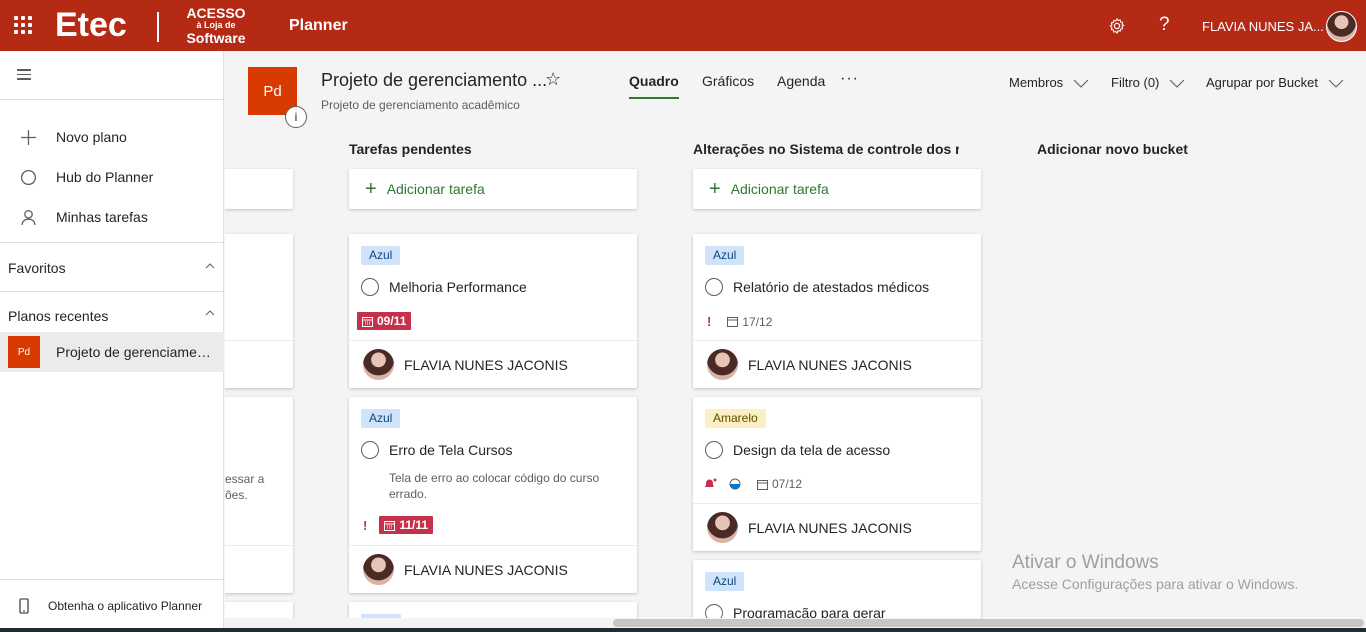  What do you see at coordinates (216, 13) in the screenshot?
I see `logo-line-1: ACESSO` at bounding box center [216, 13].